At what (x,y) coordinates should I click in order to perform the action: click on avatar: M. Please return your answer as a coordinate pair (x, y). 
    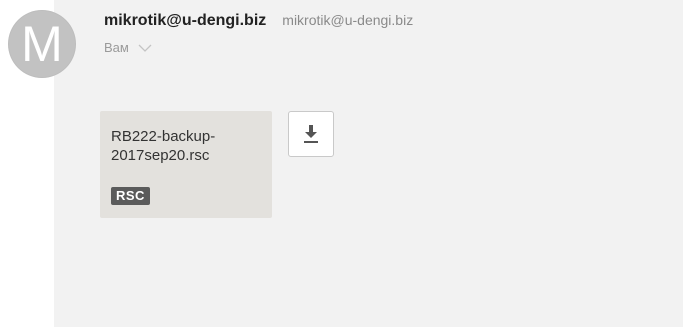
    Looking at the image, I should click on (42, 44).